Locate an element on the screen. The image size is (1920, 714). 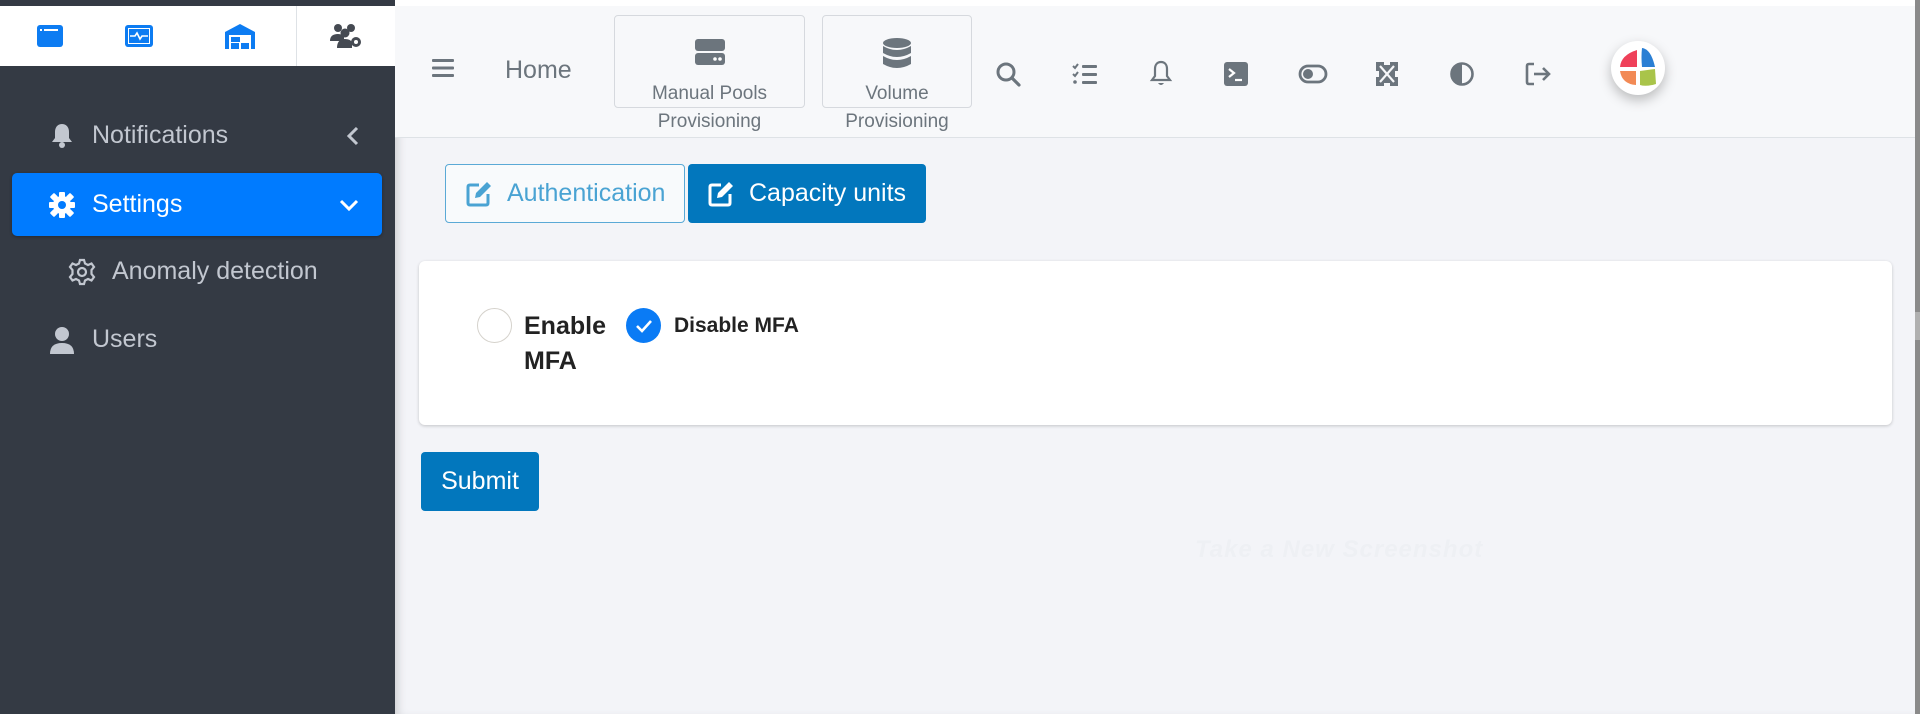
brand-logo-icon is located at coordinates (1638, 67).